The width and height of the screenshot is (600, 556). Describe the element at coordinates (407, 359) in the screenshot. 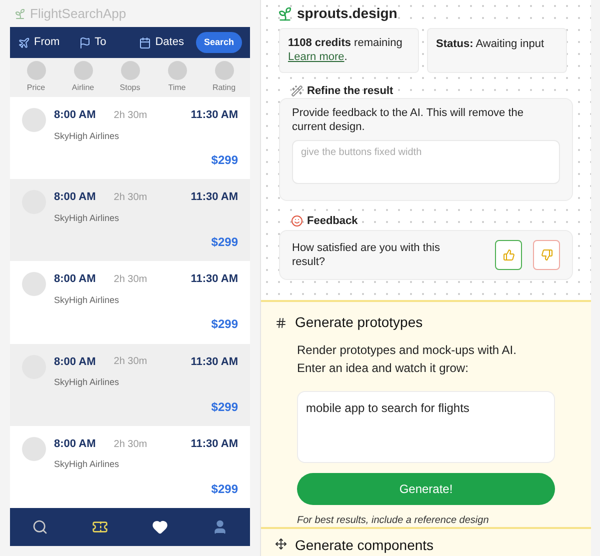

I see `prototypes-description: Render prototypes and mock-ups with AI. Enter an idea and watch it grow:` at that location.